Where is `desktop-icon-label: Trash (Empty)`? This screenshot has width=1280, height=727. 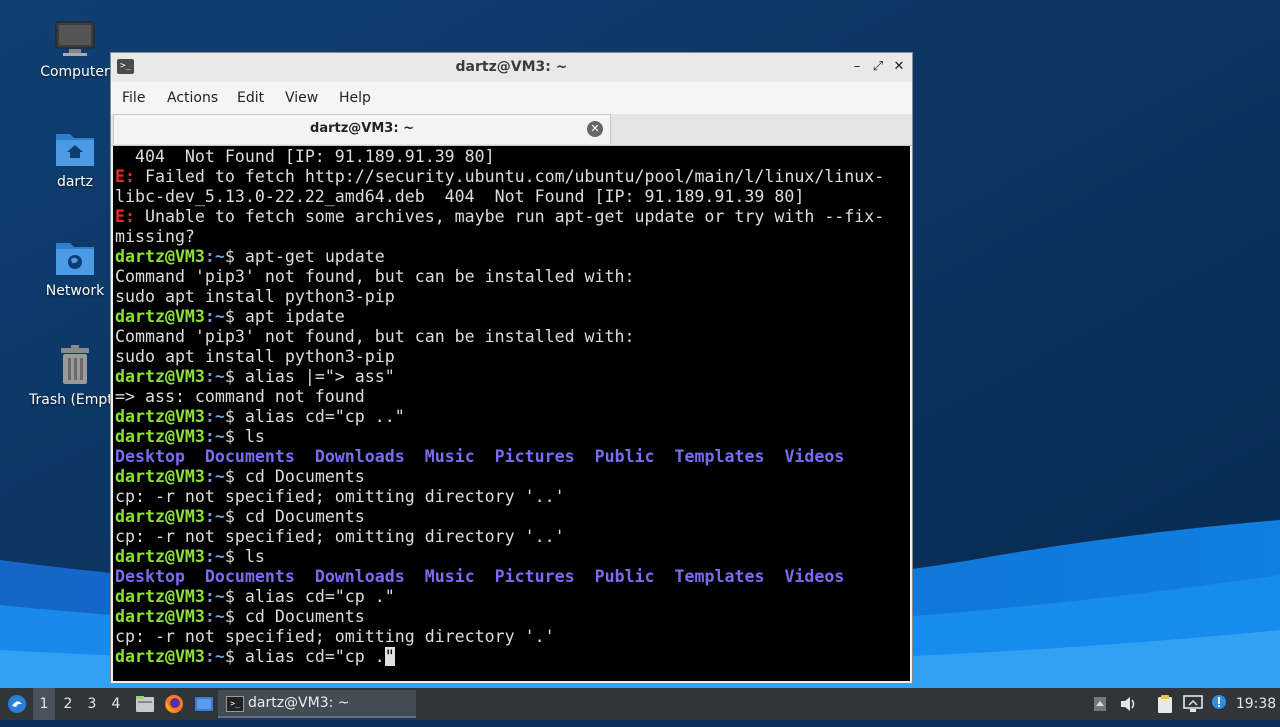 desktop-icon-label: Trash (Empty) is located at coordinates (70, 400).